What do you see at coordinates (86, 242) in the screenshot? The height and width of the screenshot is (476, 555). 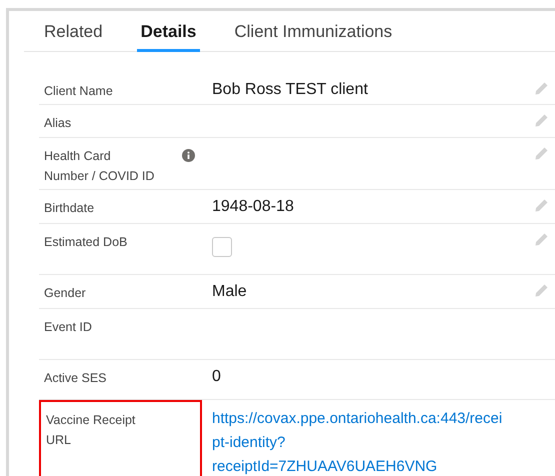 I see `field-label: Estimated DoB` at bounding box center [86, 242].